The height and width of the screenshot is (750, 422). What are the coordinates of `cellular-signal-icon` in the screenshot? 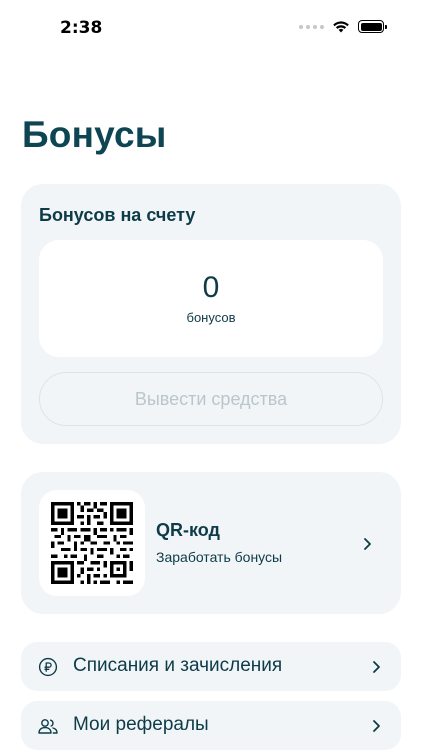 It's located at (311, 26).